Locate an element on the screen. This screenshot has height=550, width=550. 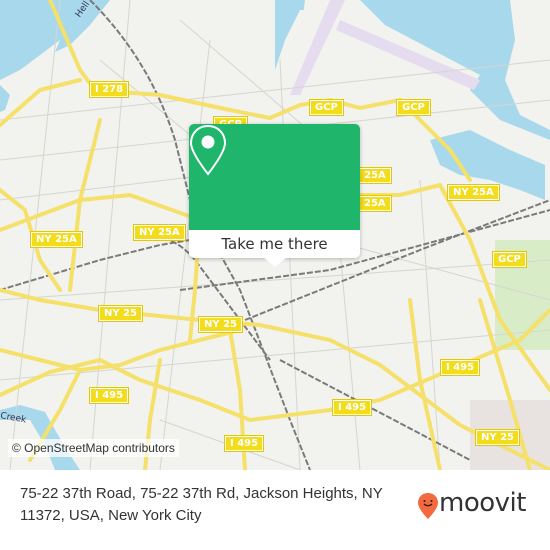
route-shield-ny25a: 25A is located at coordinates (375, 203).